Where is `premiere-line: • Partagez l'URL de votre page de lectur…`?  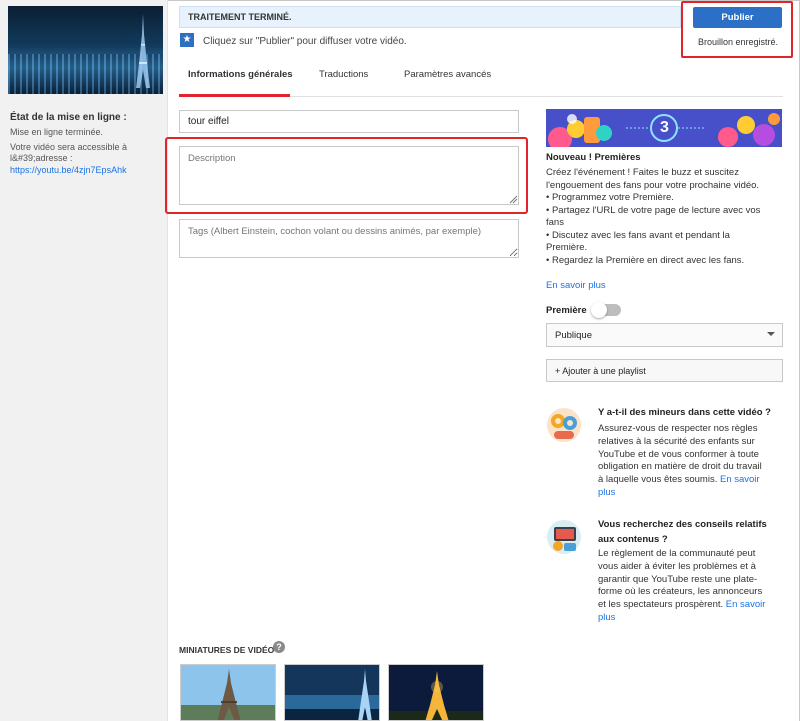 premiere-line: • Partagez l'URL de votre page de lectur… is located at coordinates (653, 210).